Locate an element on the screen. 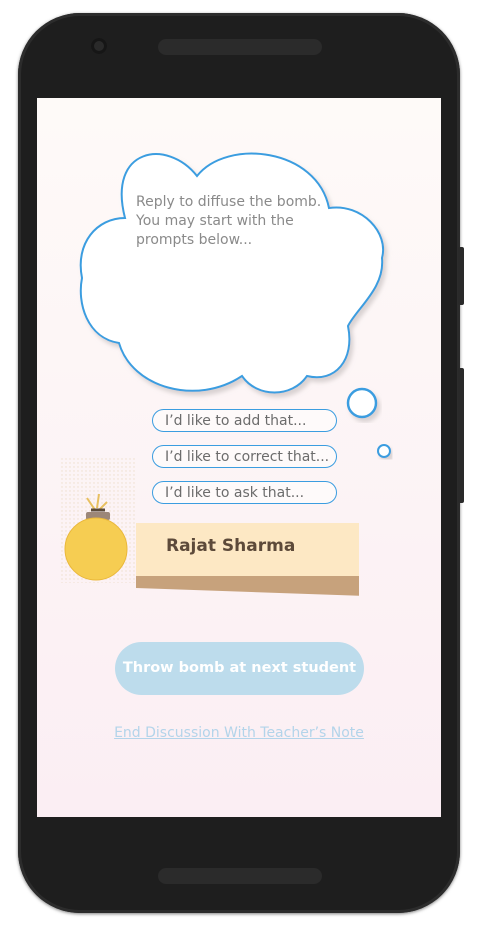 The width and height of the screenshot is (478, 932). throw-bomb-button: Throw bomb at next student is located at coordinates (239, 668).